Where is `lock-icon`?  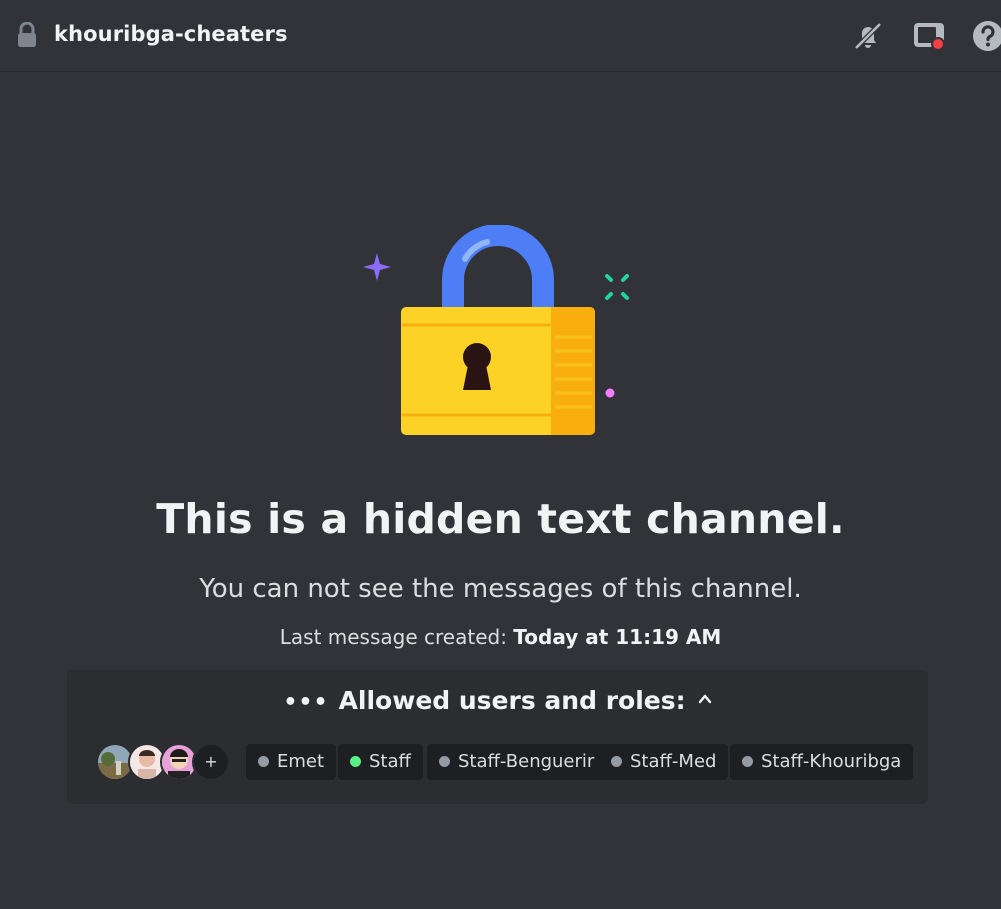
lock-icon is located at coordinates (27, 34).